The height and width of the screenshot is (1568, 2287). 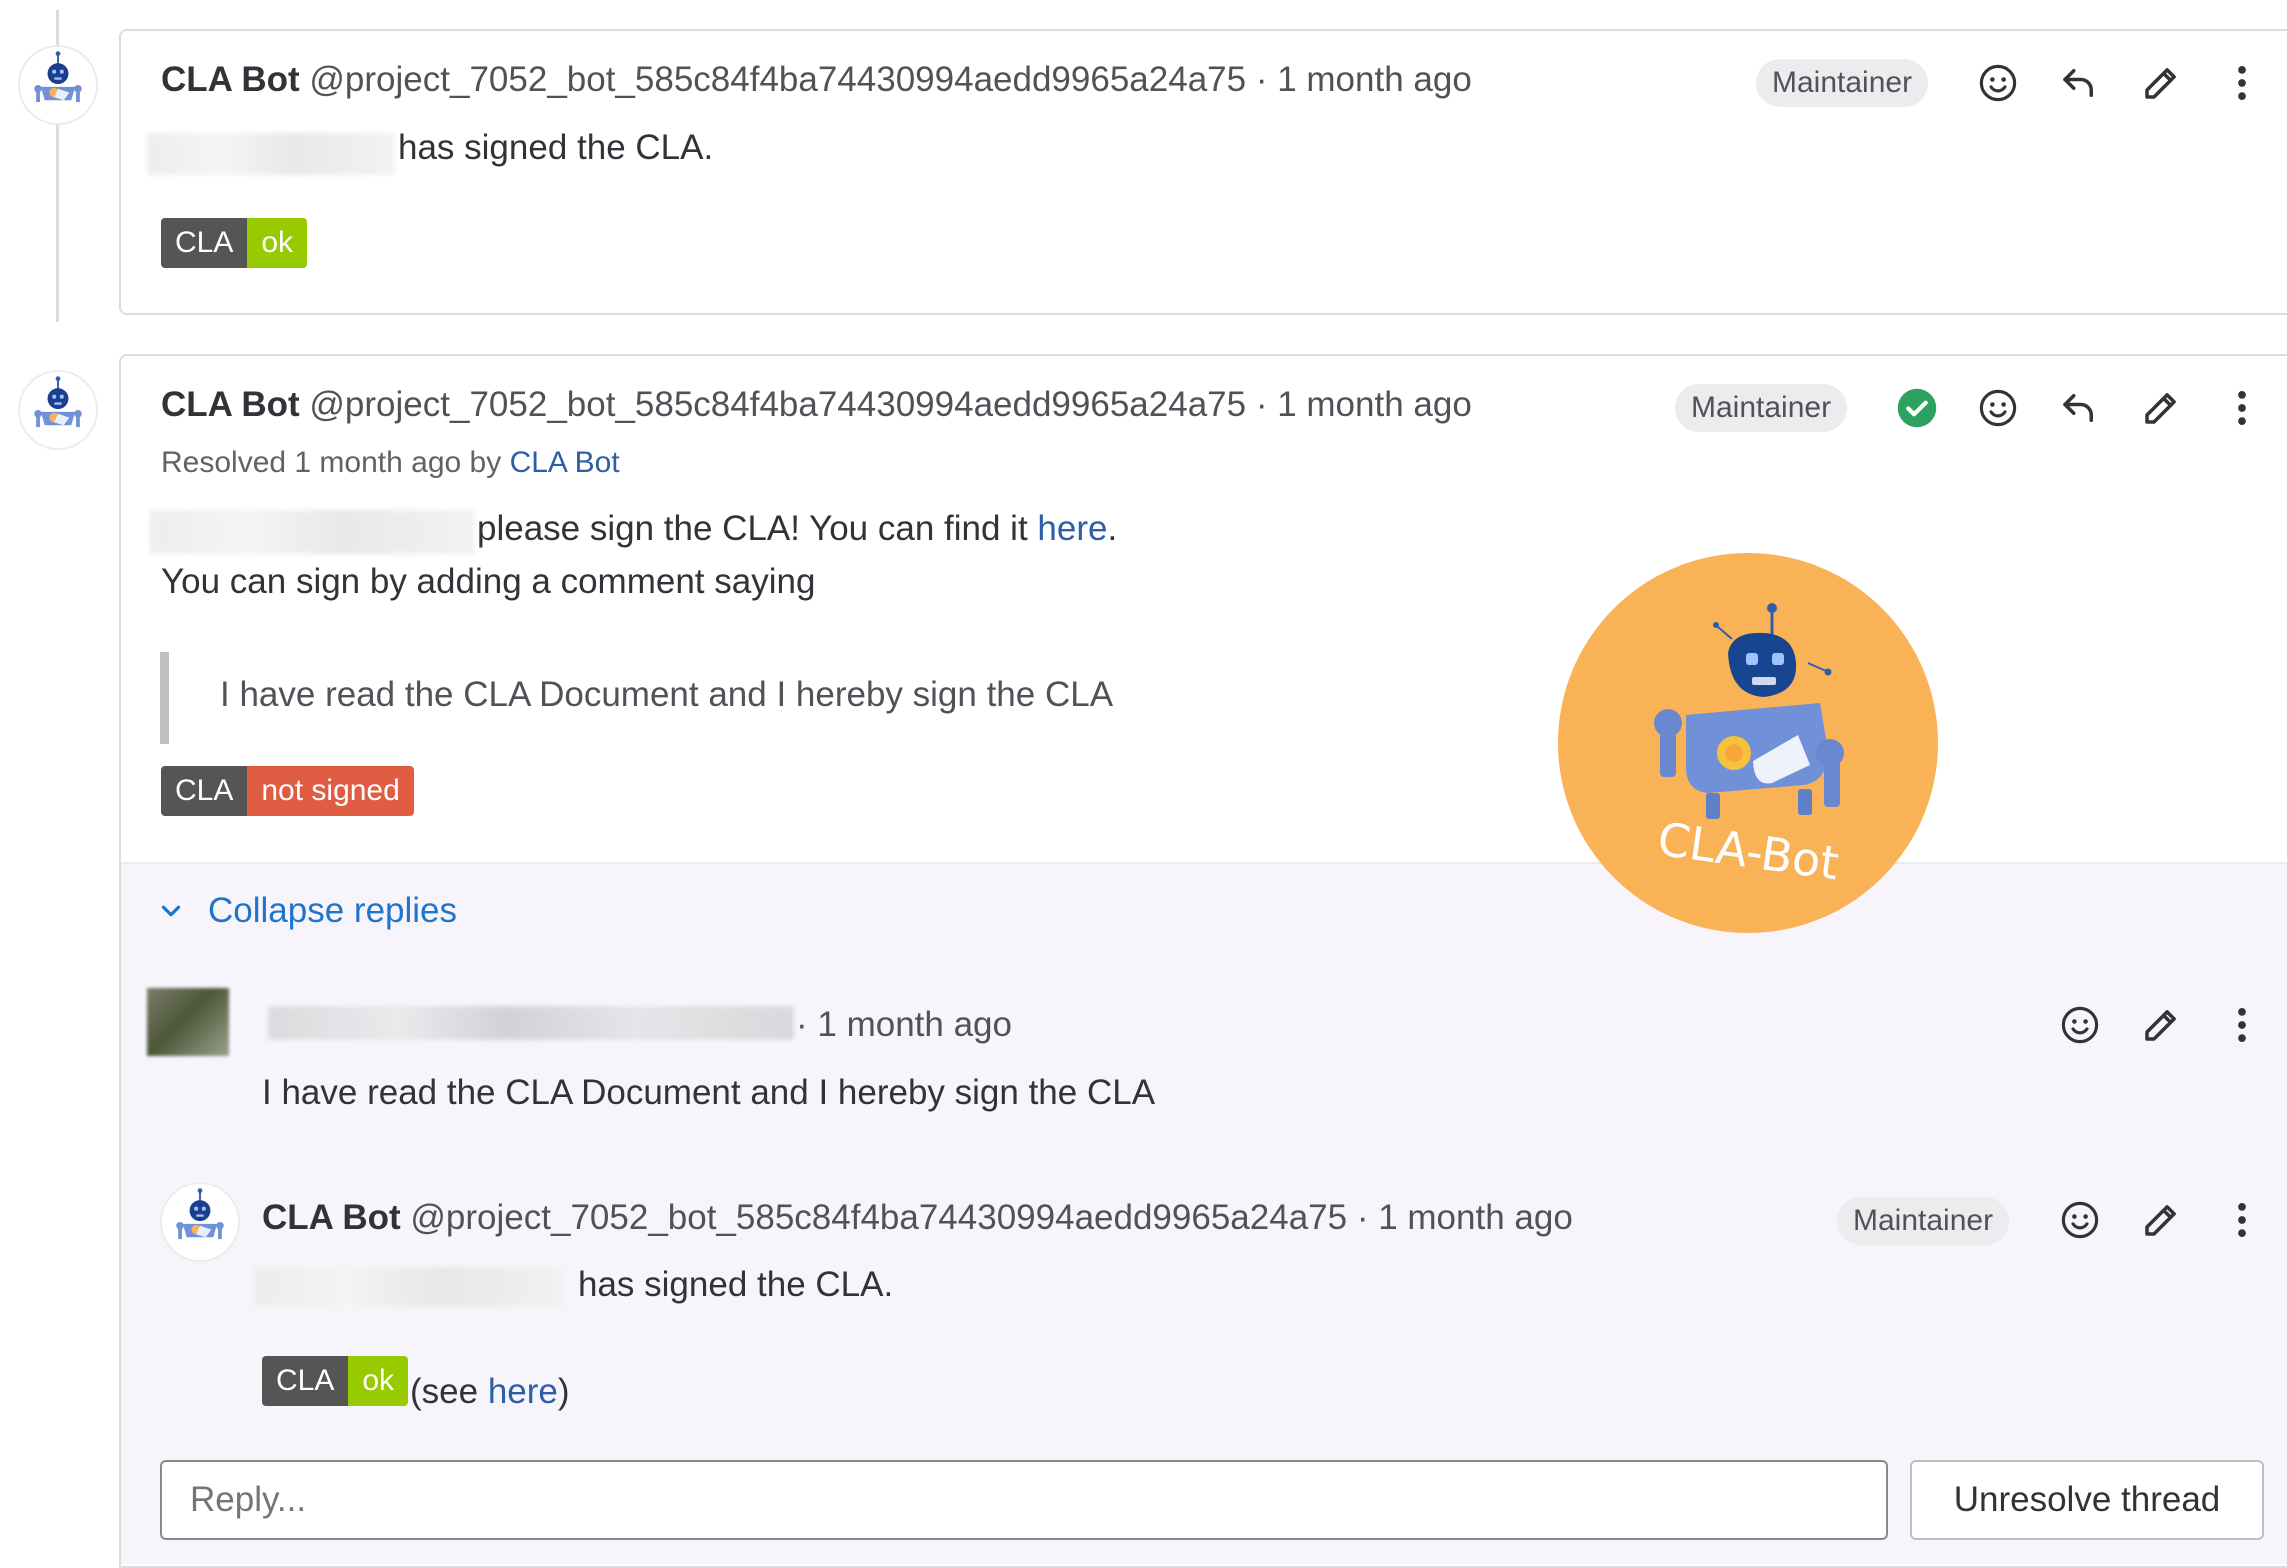 What do you see at coordinates (164, 698) in the screenshot?
I see `blockquote-bar` at bounding box center [164, 698].